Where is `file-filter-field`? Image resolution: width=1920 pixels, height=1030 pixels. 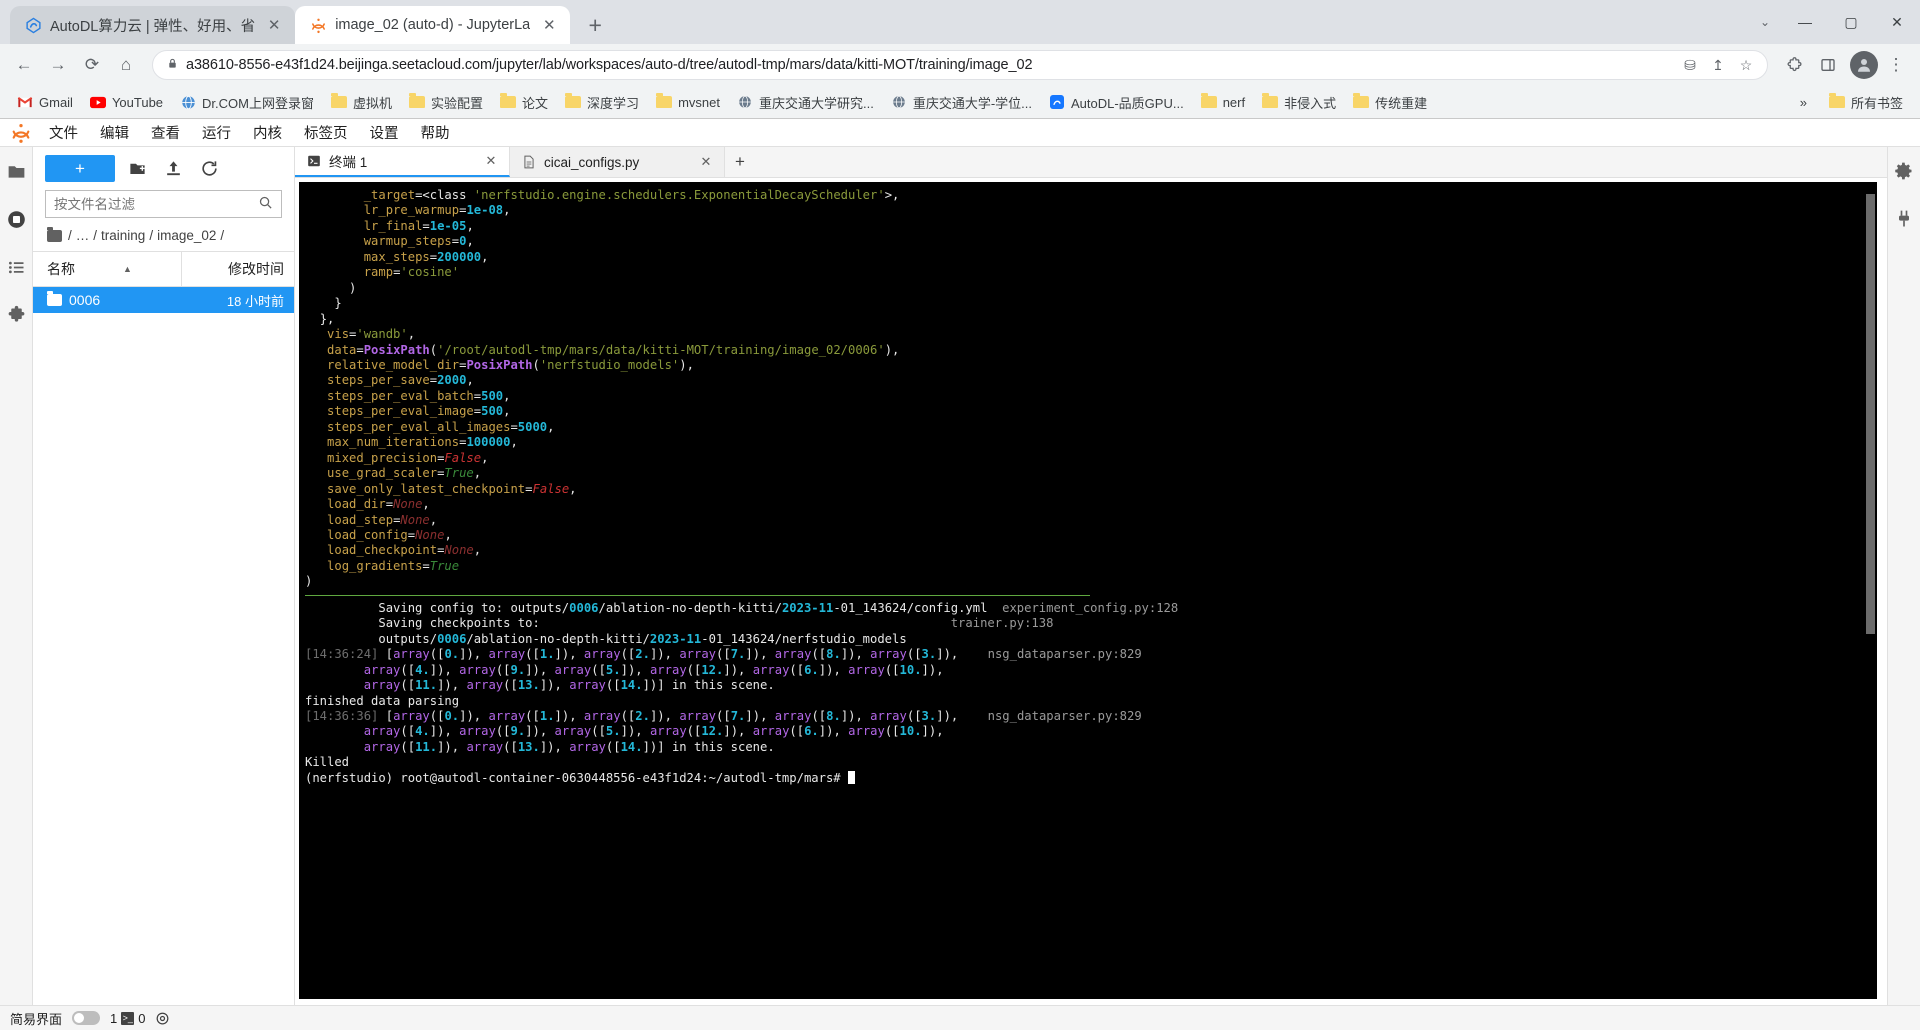 file-filter-field is located at coordinates (163, 204).